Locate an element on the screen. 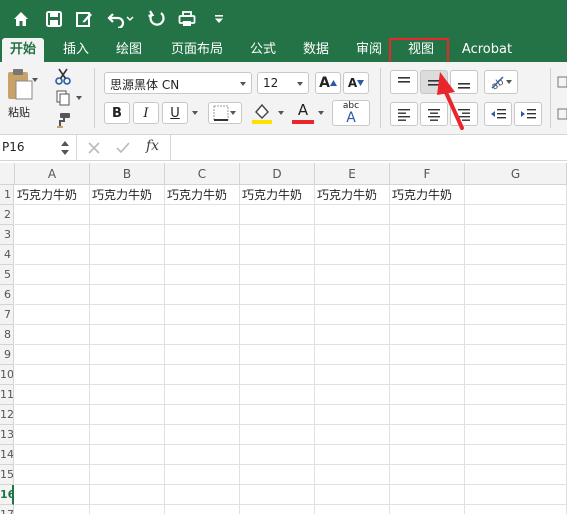 The height and width of the screenshot is (514, 567). row-header: 13 is located at coordinates (7, 435).